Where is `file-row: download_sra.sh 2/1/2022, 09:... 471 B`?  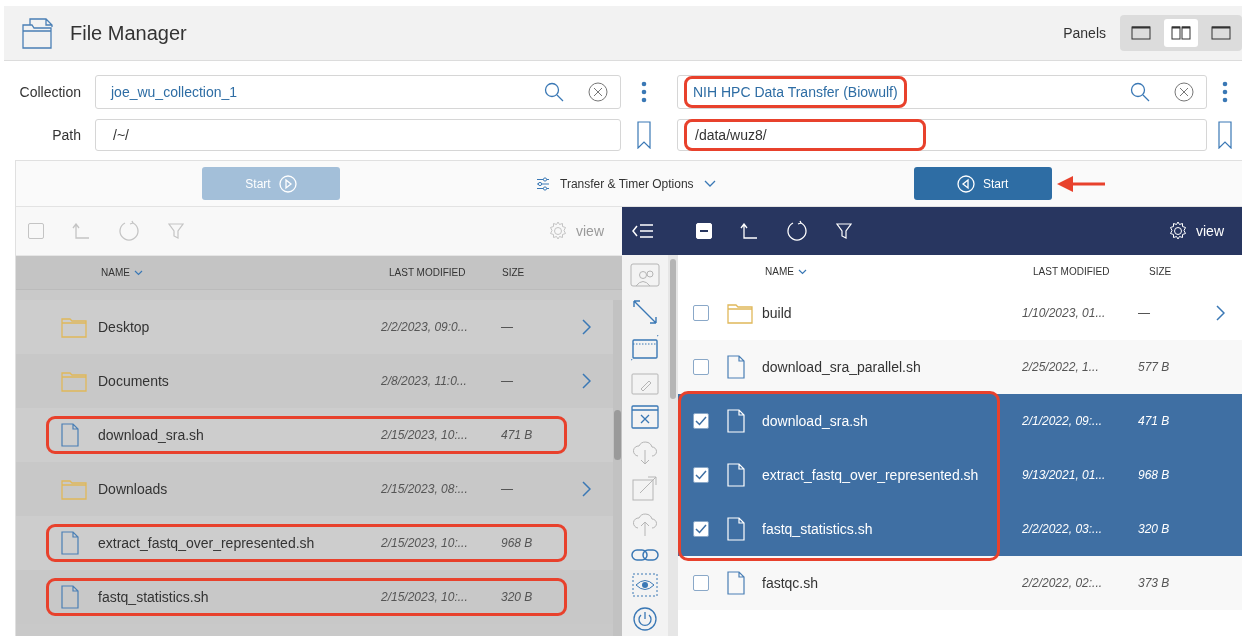
file-row: download_sra.sh 2/1/2022, 09:... 471 B is located at coordinates (960, 421).